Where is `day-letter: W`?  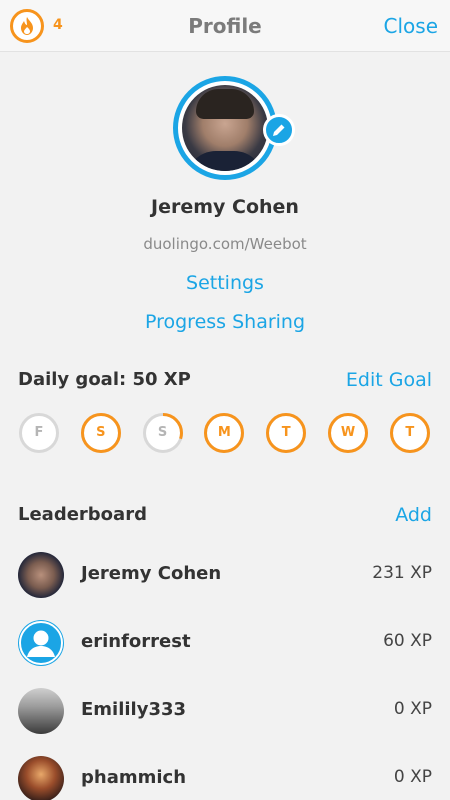 day-letter: W is located at coordinates (348, 432).